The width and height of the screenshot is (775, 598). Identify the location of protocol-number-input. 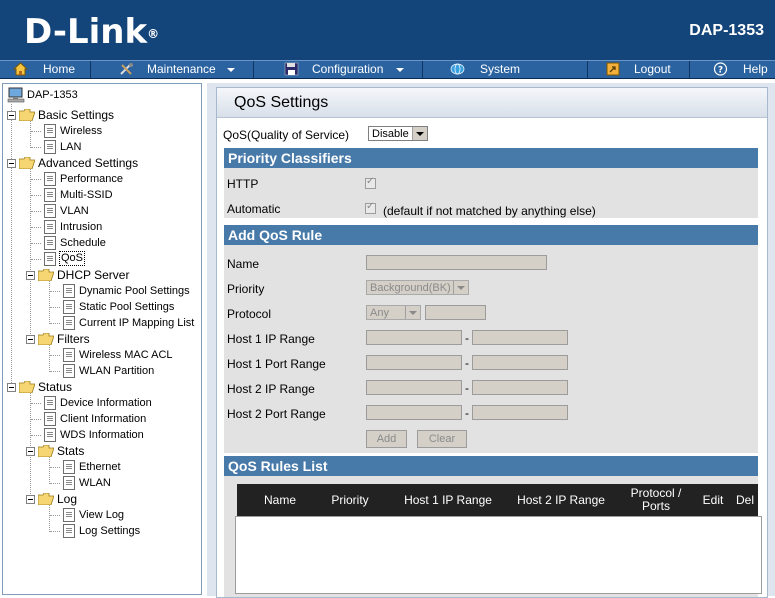
(455, 312).